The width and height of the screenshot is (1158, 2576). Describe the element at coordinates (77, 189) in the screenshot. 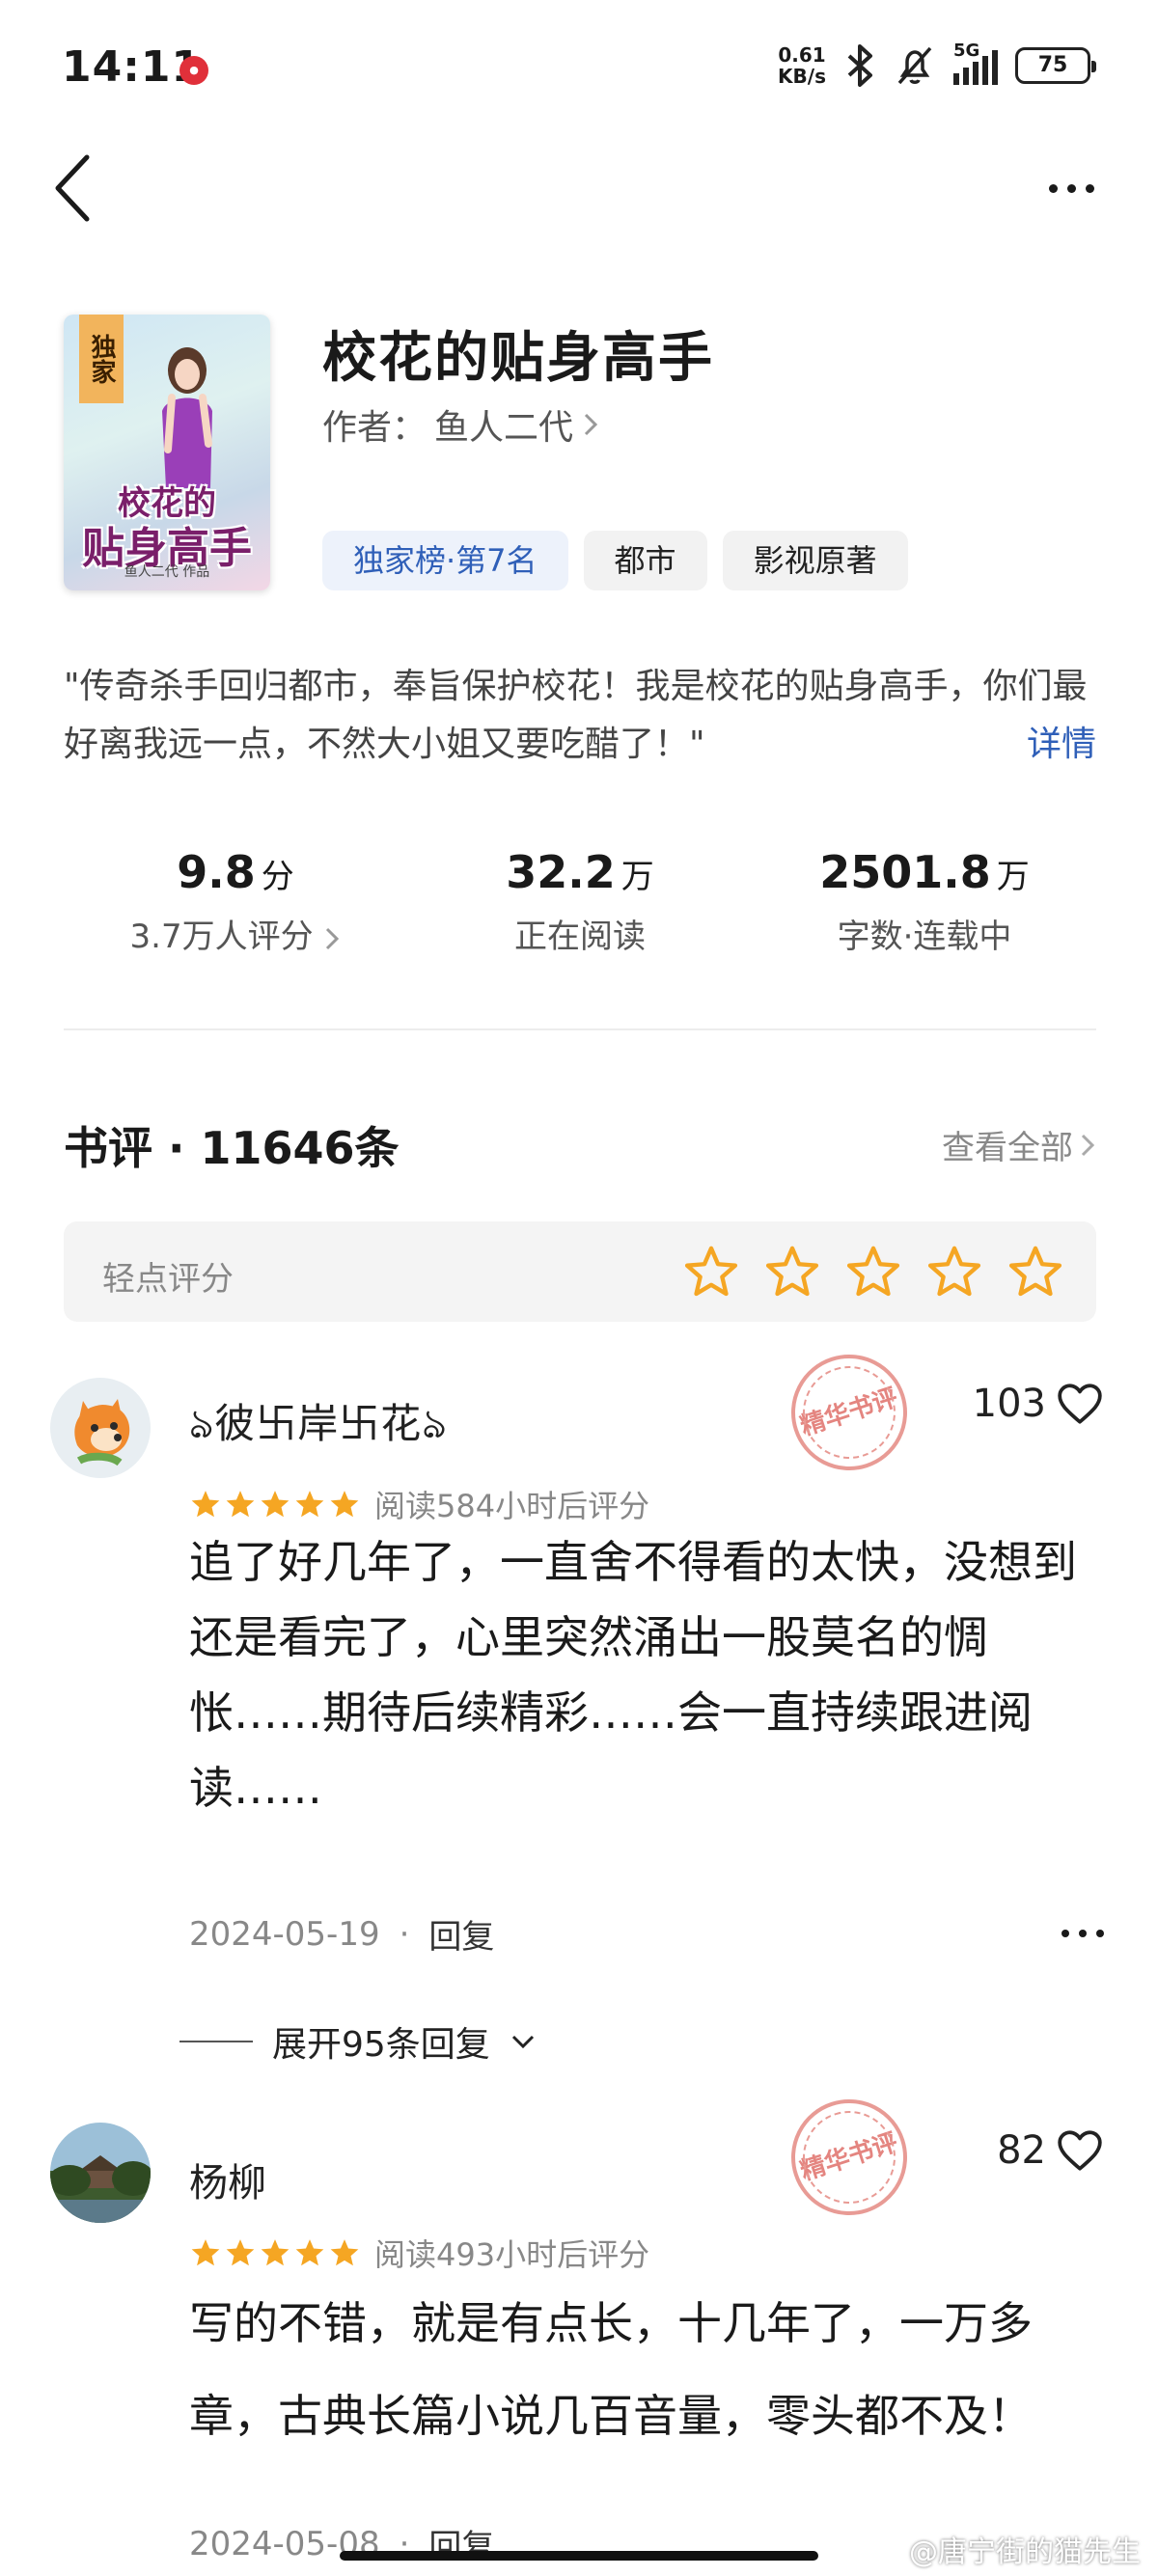

I see `back-arrow-icon` at that location.